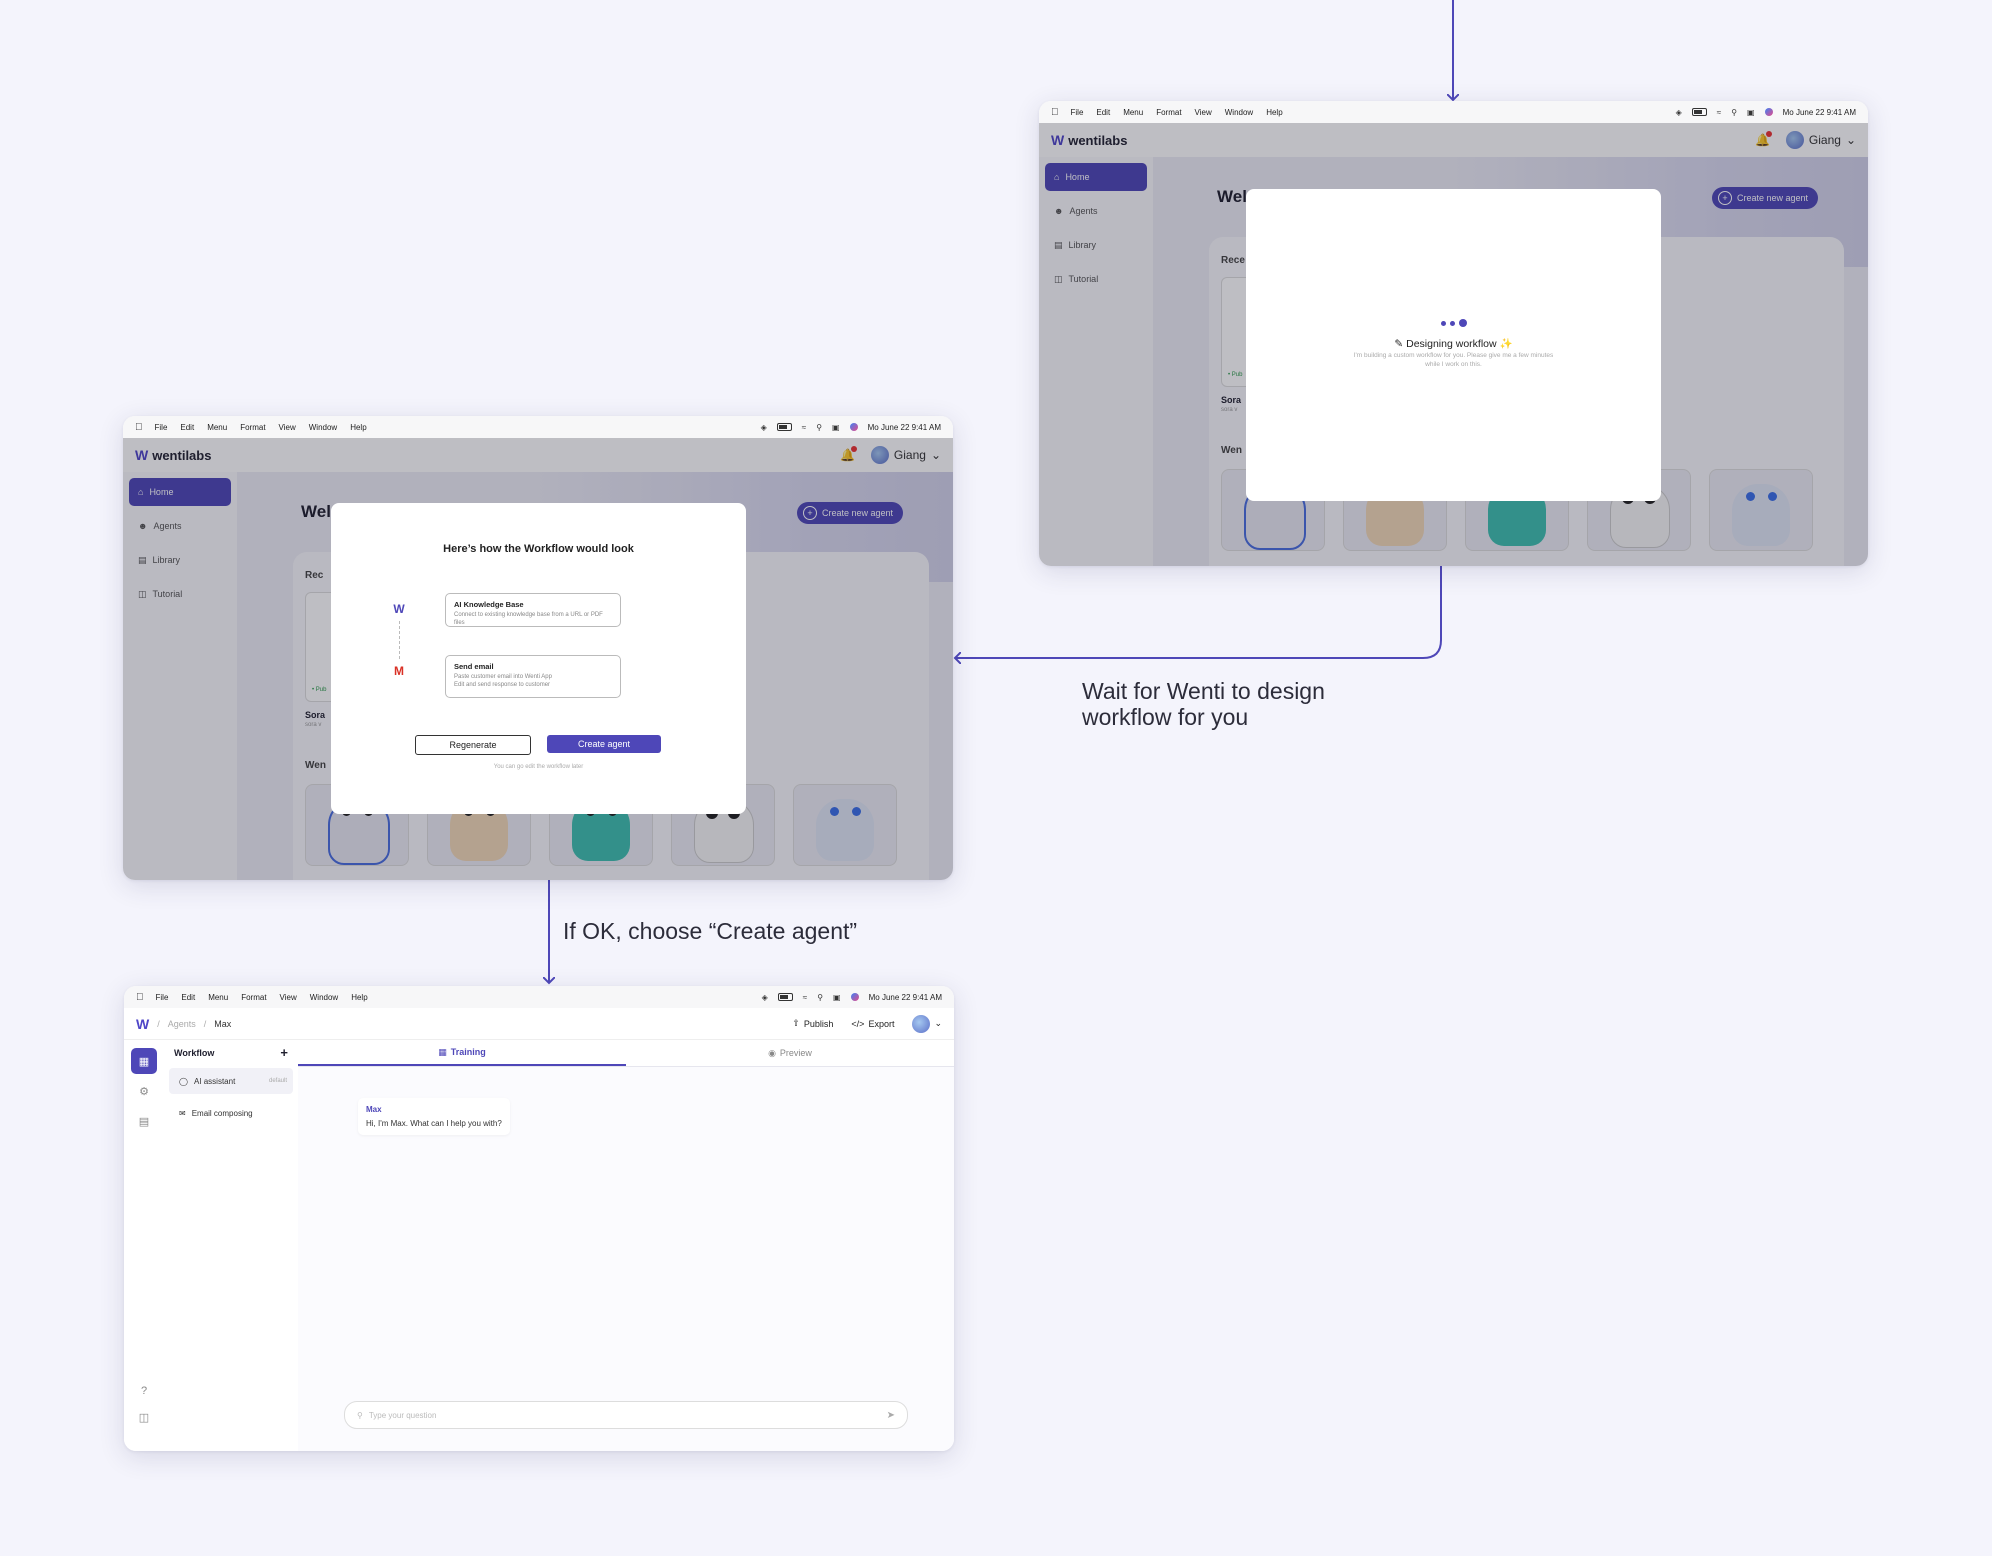 The height and width of the screenshot is (1556, 1992). Describe the element at coordinates (1399, 344) in the screenshot. I see `pencil-icon: ✎` at that location.